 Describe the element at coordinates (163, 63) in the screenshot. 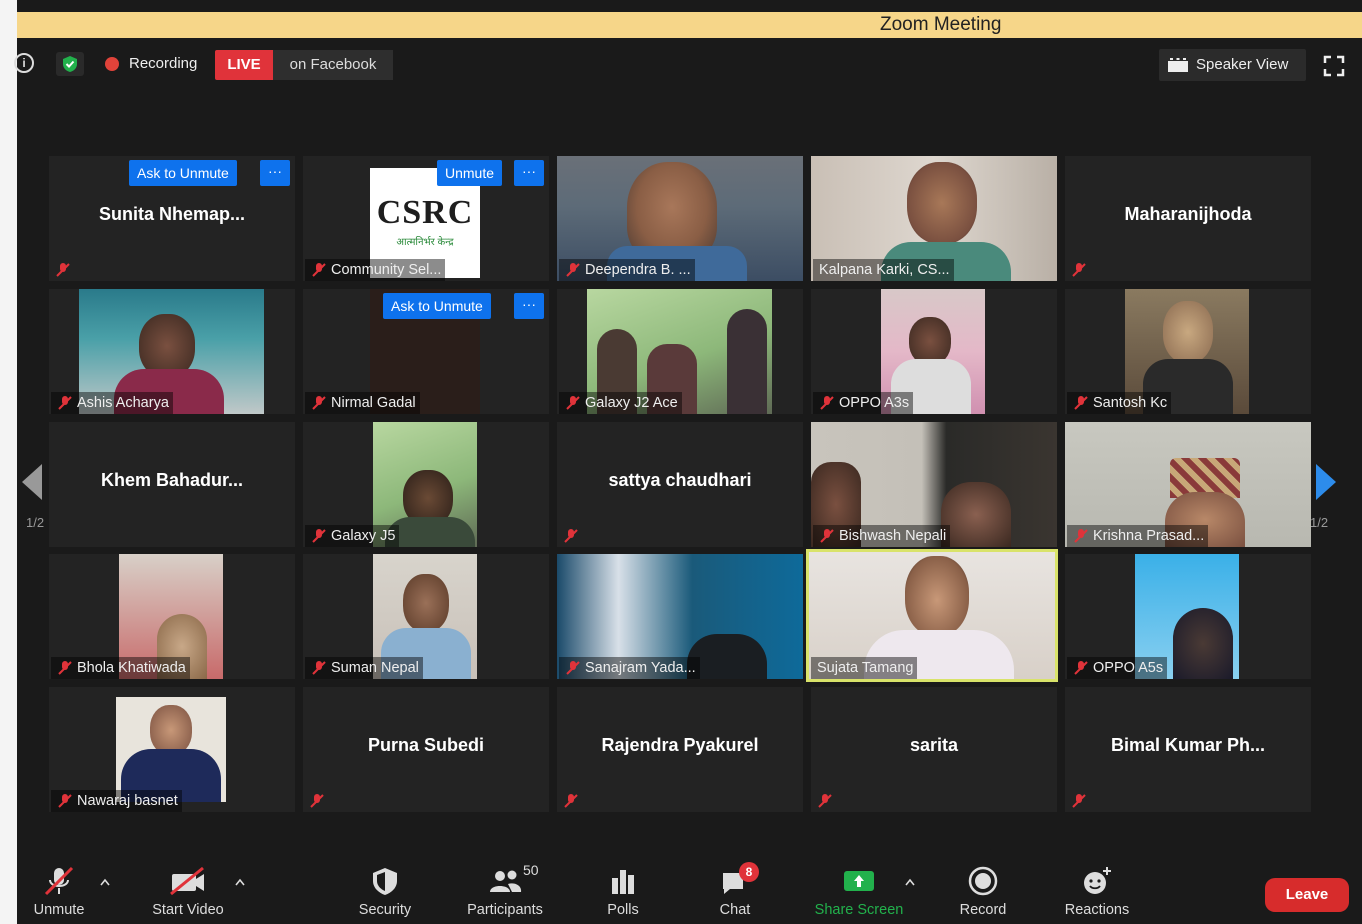

I see `recording-label: Recording` at that location.